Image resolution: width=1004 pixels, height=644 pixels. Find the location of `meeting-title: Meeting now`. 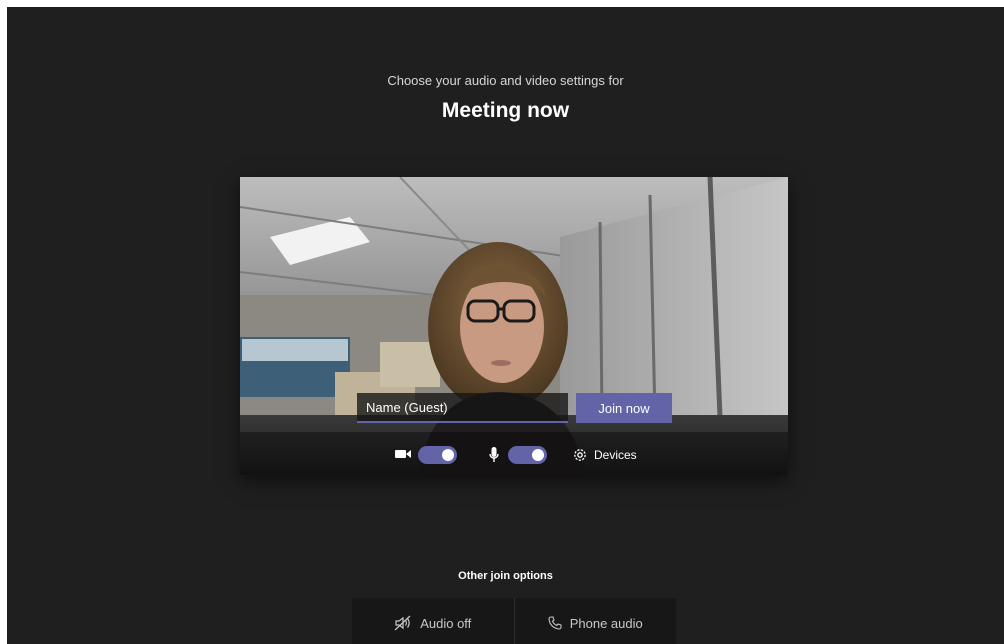

meeting-title: Meeting now is located at coordinates (505, 110).